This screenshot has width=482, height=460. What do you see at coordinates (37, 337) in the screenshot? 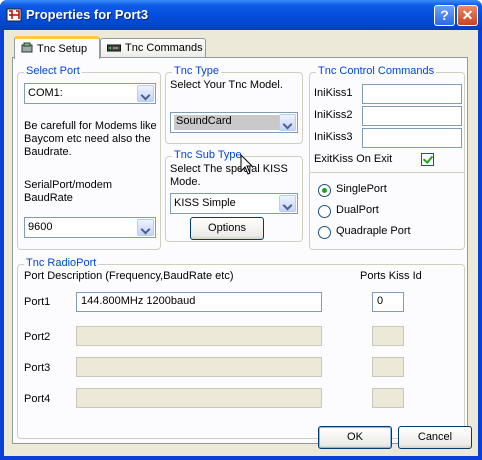
I see `port2-label: Port2` at bounding box center [37, 337].